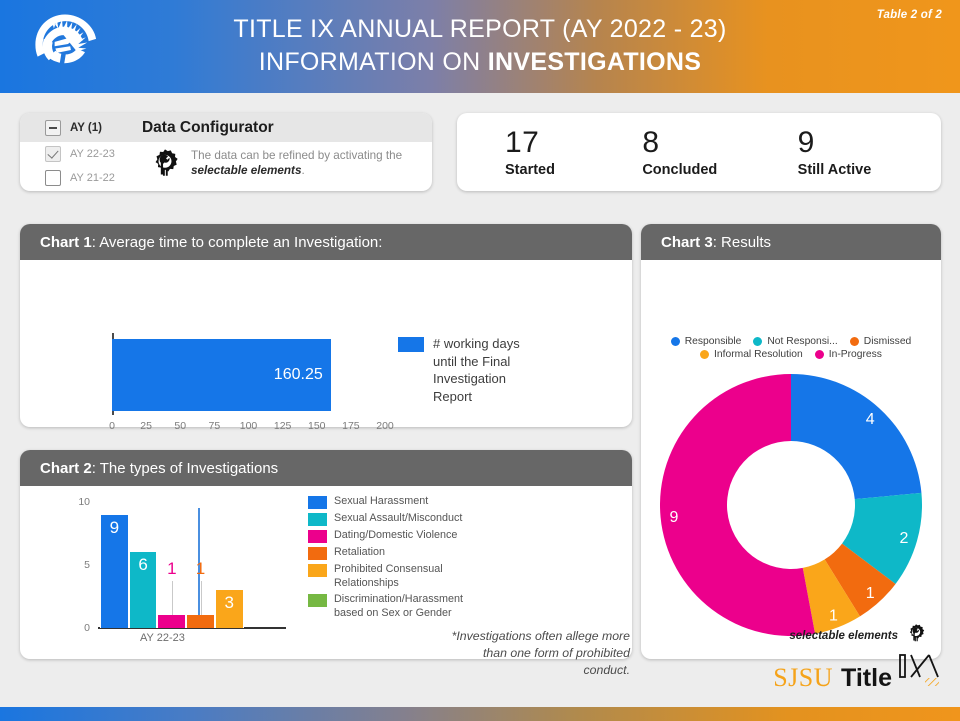  What do you see at coordinates (65, 47) in the screenshot?
I see `sjsu-spartan-logo-icon` at bounding box center [65, 47].